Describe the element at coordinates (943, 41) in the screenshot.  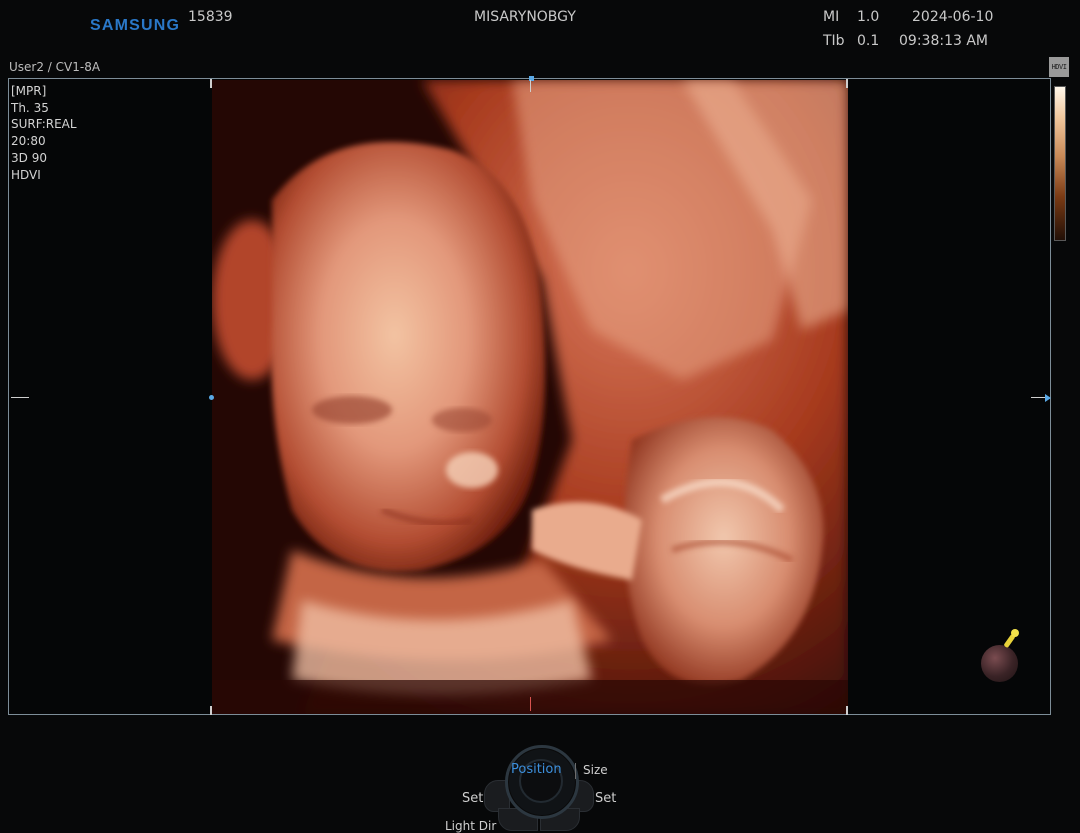
I see `time: 09:38:13 AM` at that location.